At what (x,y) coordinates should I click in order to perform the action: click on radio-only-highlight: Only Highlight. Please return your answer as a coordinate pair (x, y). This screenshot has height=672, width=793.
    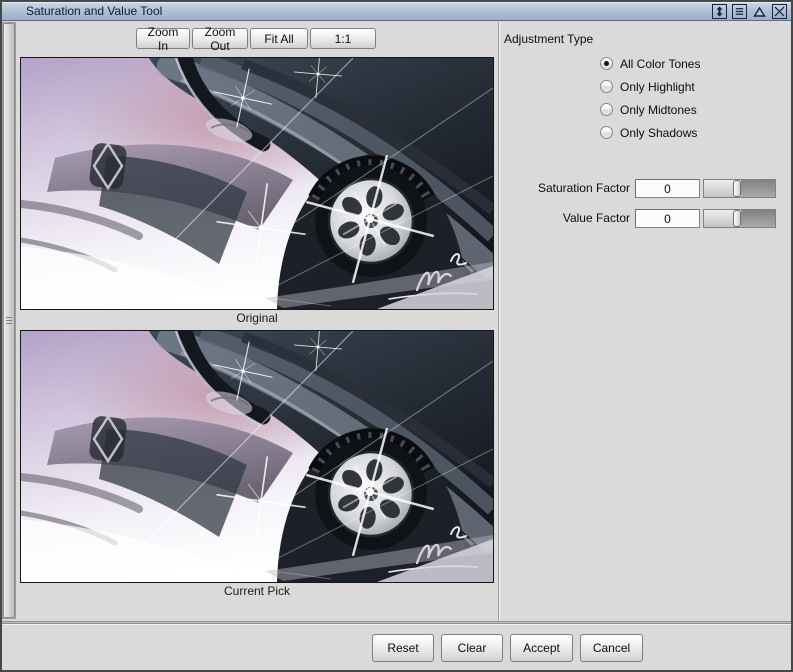
    Looking at the image, I should click on (650, 86).